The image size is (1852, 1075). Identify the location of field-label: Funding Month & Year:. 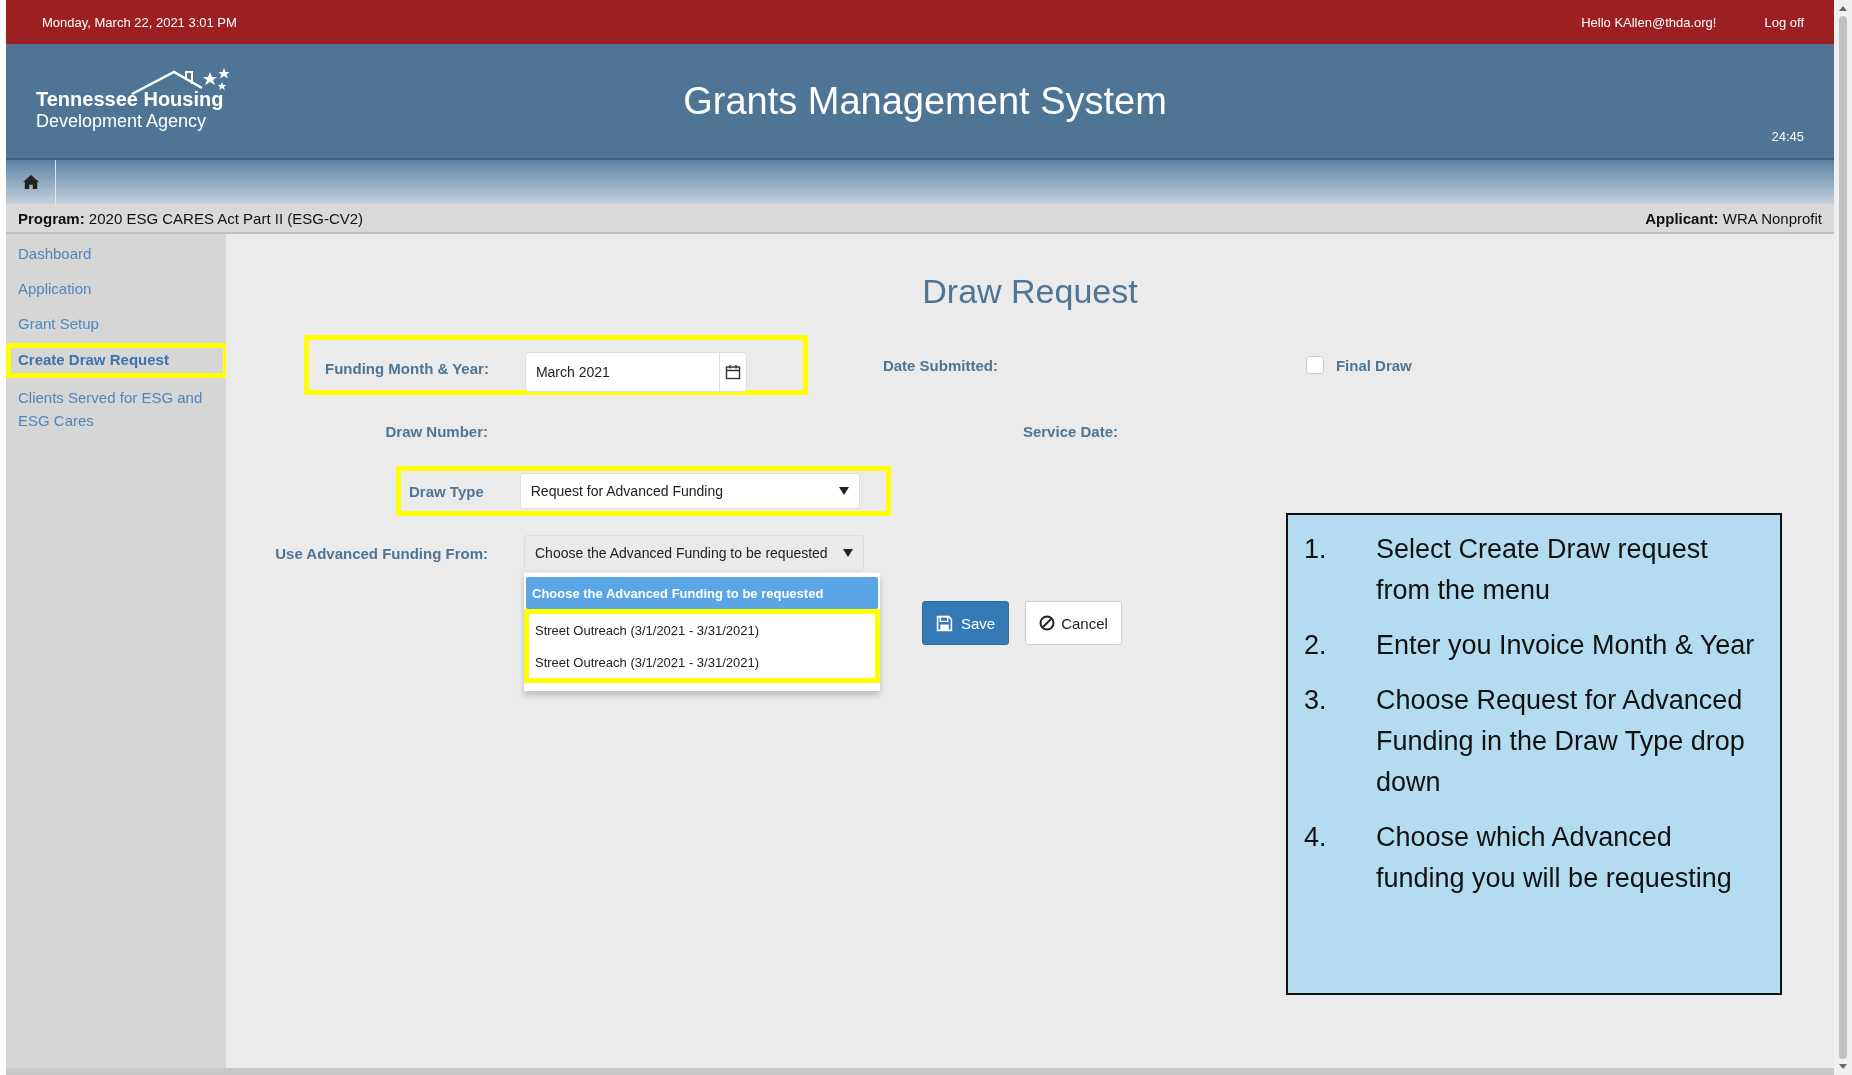
(407, 368).